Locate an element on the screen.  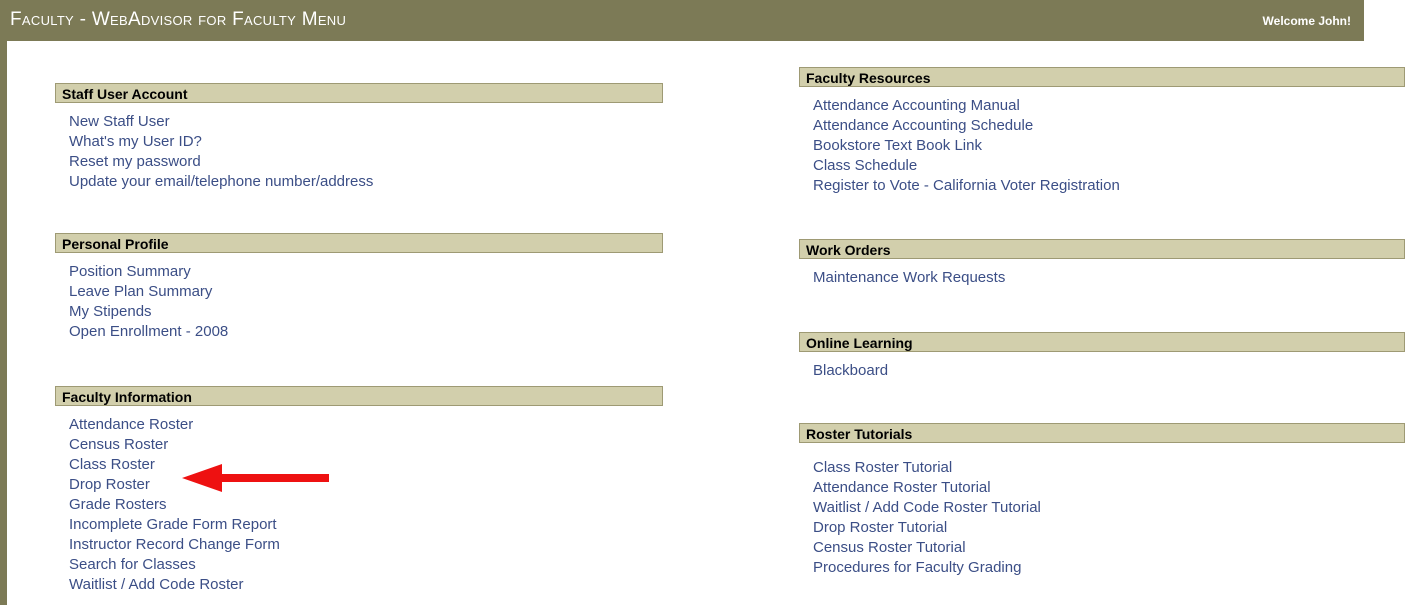
section-header: Roster Tutorials is located at coordinates (1102, 433).